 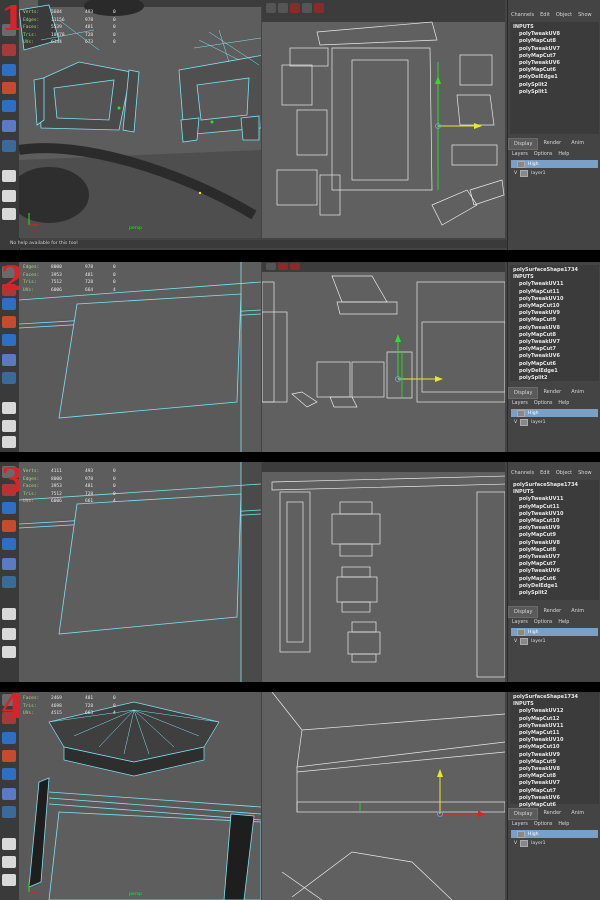 I want to click on lasso-tool-icon, so click(x=9, y=50).